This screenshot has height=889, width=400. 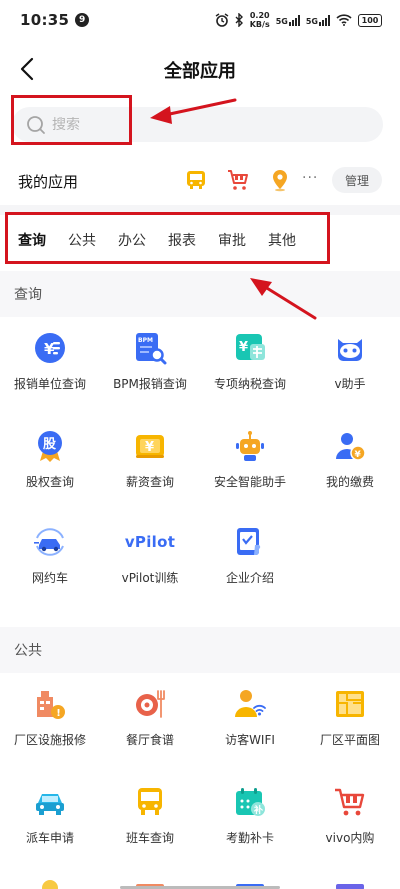 I want to click on alarm-icon, so click(x=222, y=20).